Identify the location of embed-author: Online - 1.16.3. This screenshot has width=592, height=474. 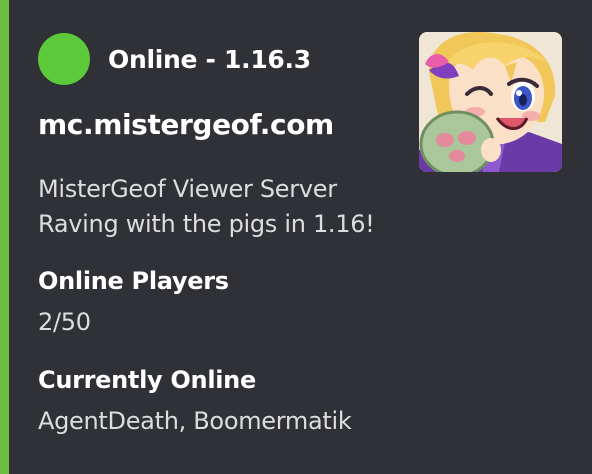
(174, 59).